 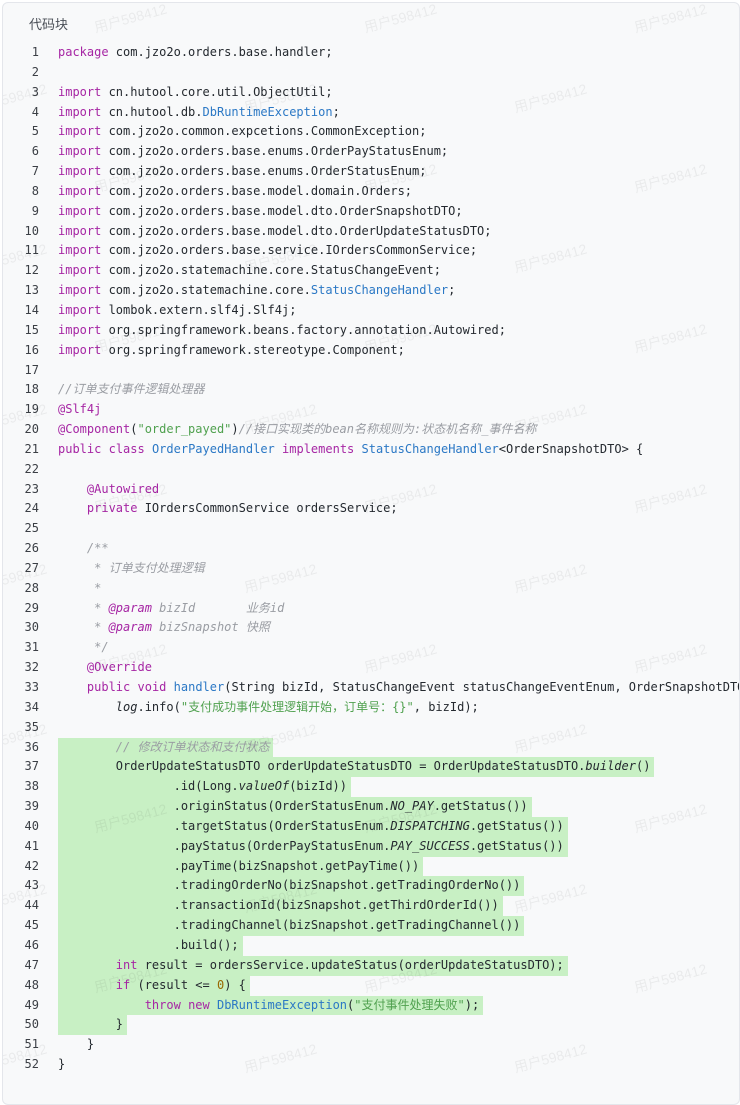 What do you see at coordinates (31, 706) in the screenshot?
I see `line-number: 34` at bounding box center [31, 706].